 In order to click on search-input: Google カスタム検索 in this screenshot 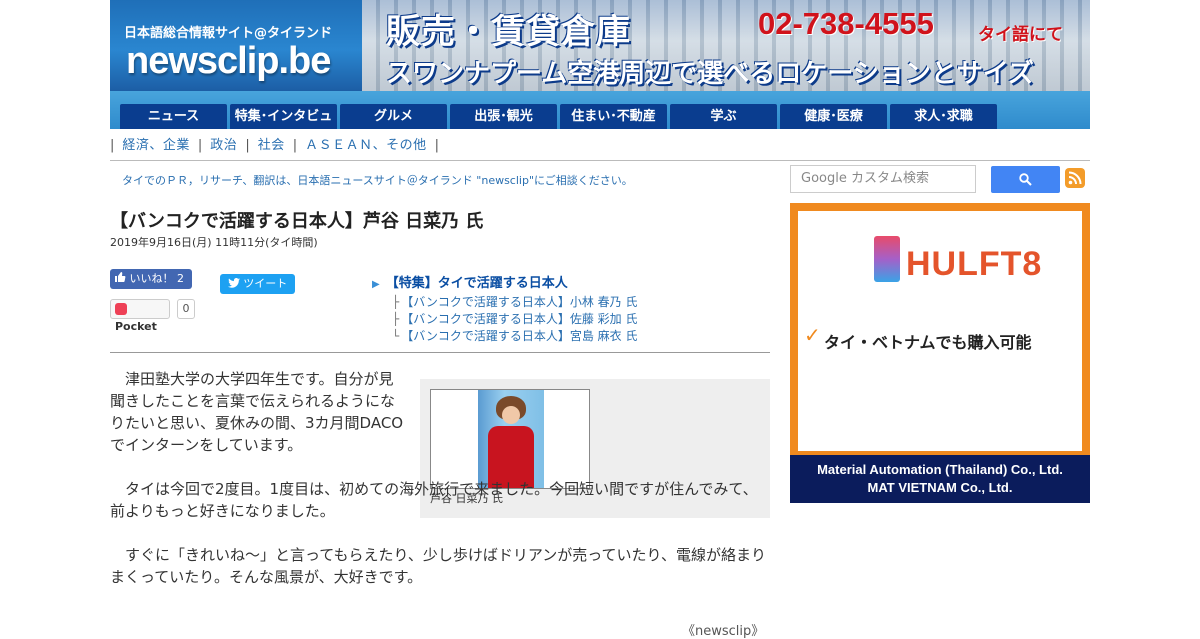, I will do `click(883, 179)`.